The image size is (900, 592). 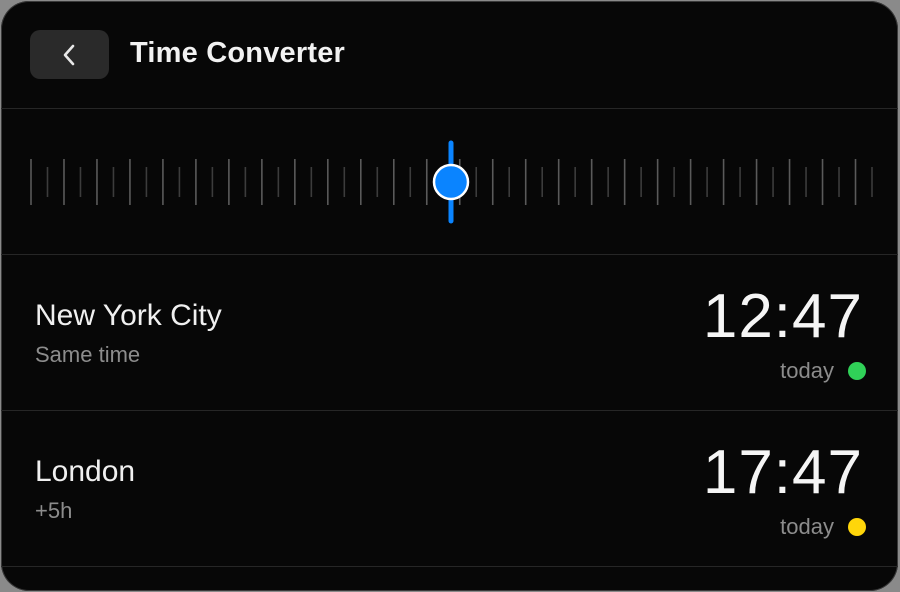 I want to click on chevron-left-icon, so click(x=69, y=55).